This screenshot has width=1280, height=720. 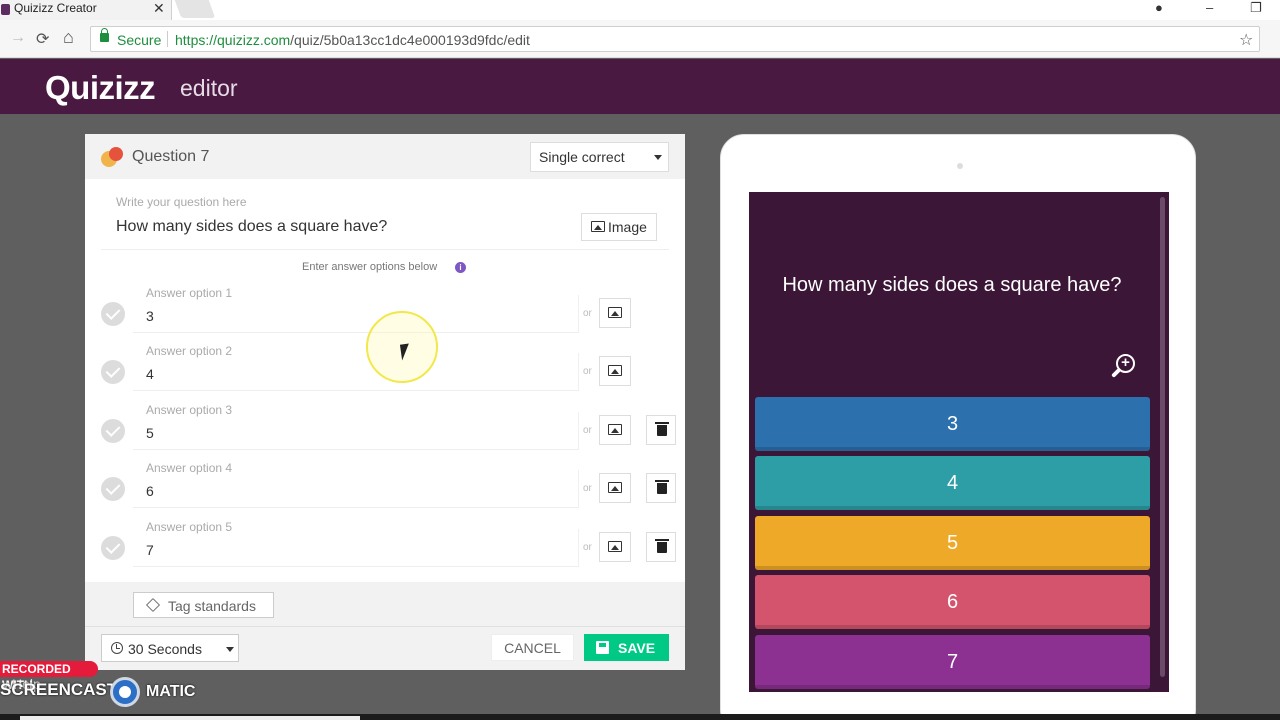 What do you see at coordinates (952, 483) in the screenshot?
I see `preview-answer-2: 4` at bounding box center [952, 483].